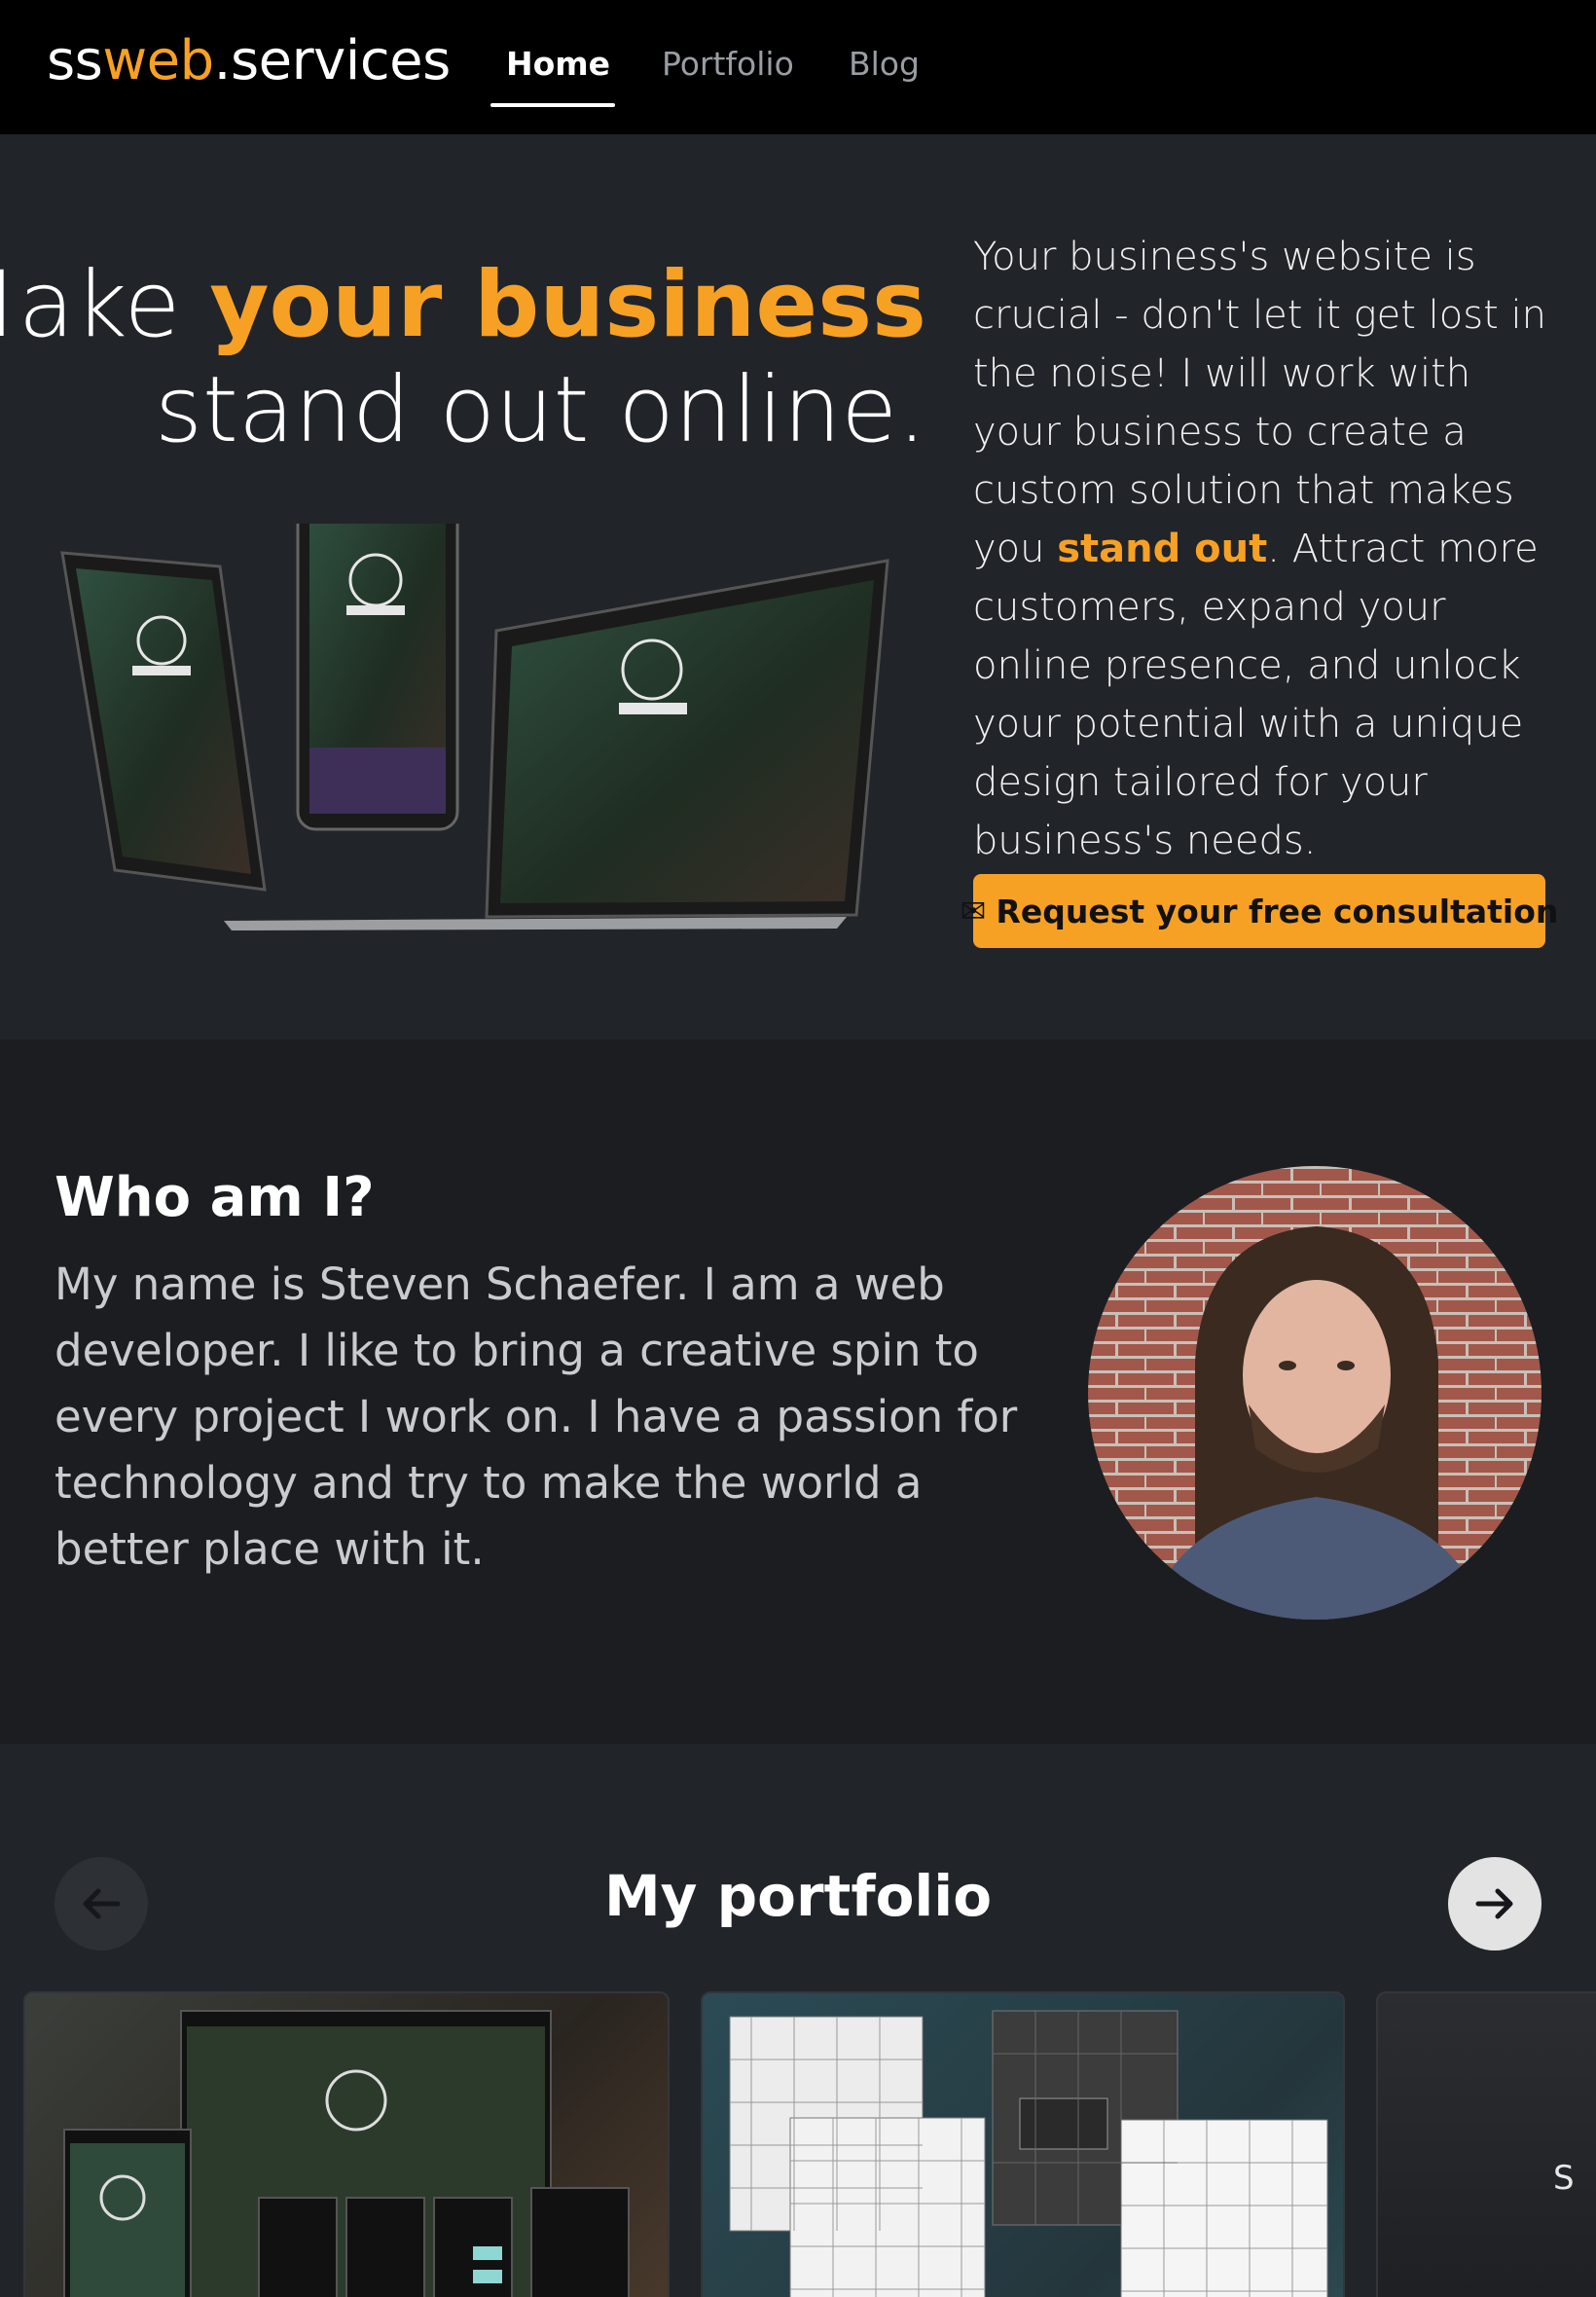  I want to click on hero-title: Make your business stand out online., so click(463, 358).